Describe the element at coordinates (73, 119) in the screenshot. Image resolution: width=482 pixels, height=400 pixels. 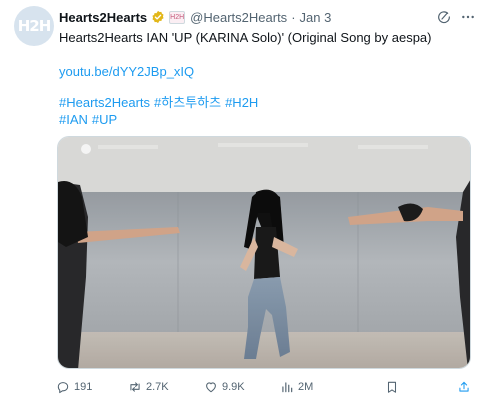
I see `hashtag: #IAN` at that location.